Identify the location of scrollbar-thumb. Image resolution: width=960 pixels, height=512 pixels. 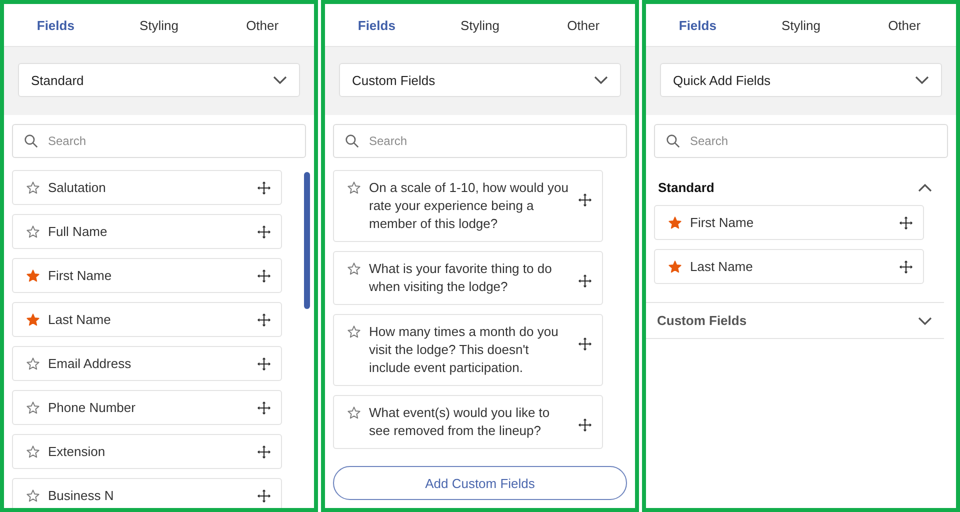
(307, 240).